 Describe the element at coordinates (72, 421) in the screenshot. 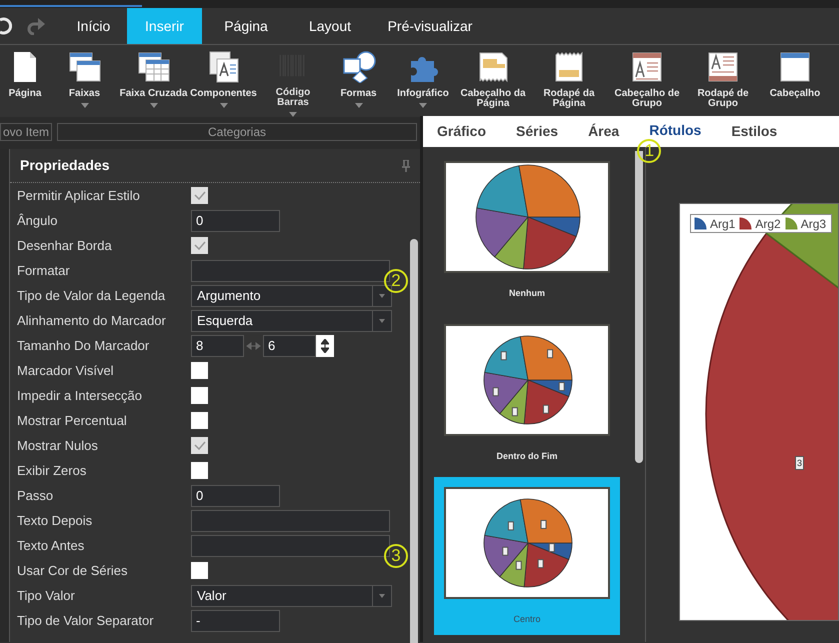

I see `property-label: Mostrar Percentual` at that location.